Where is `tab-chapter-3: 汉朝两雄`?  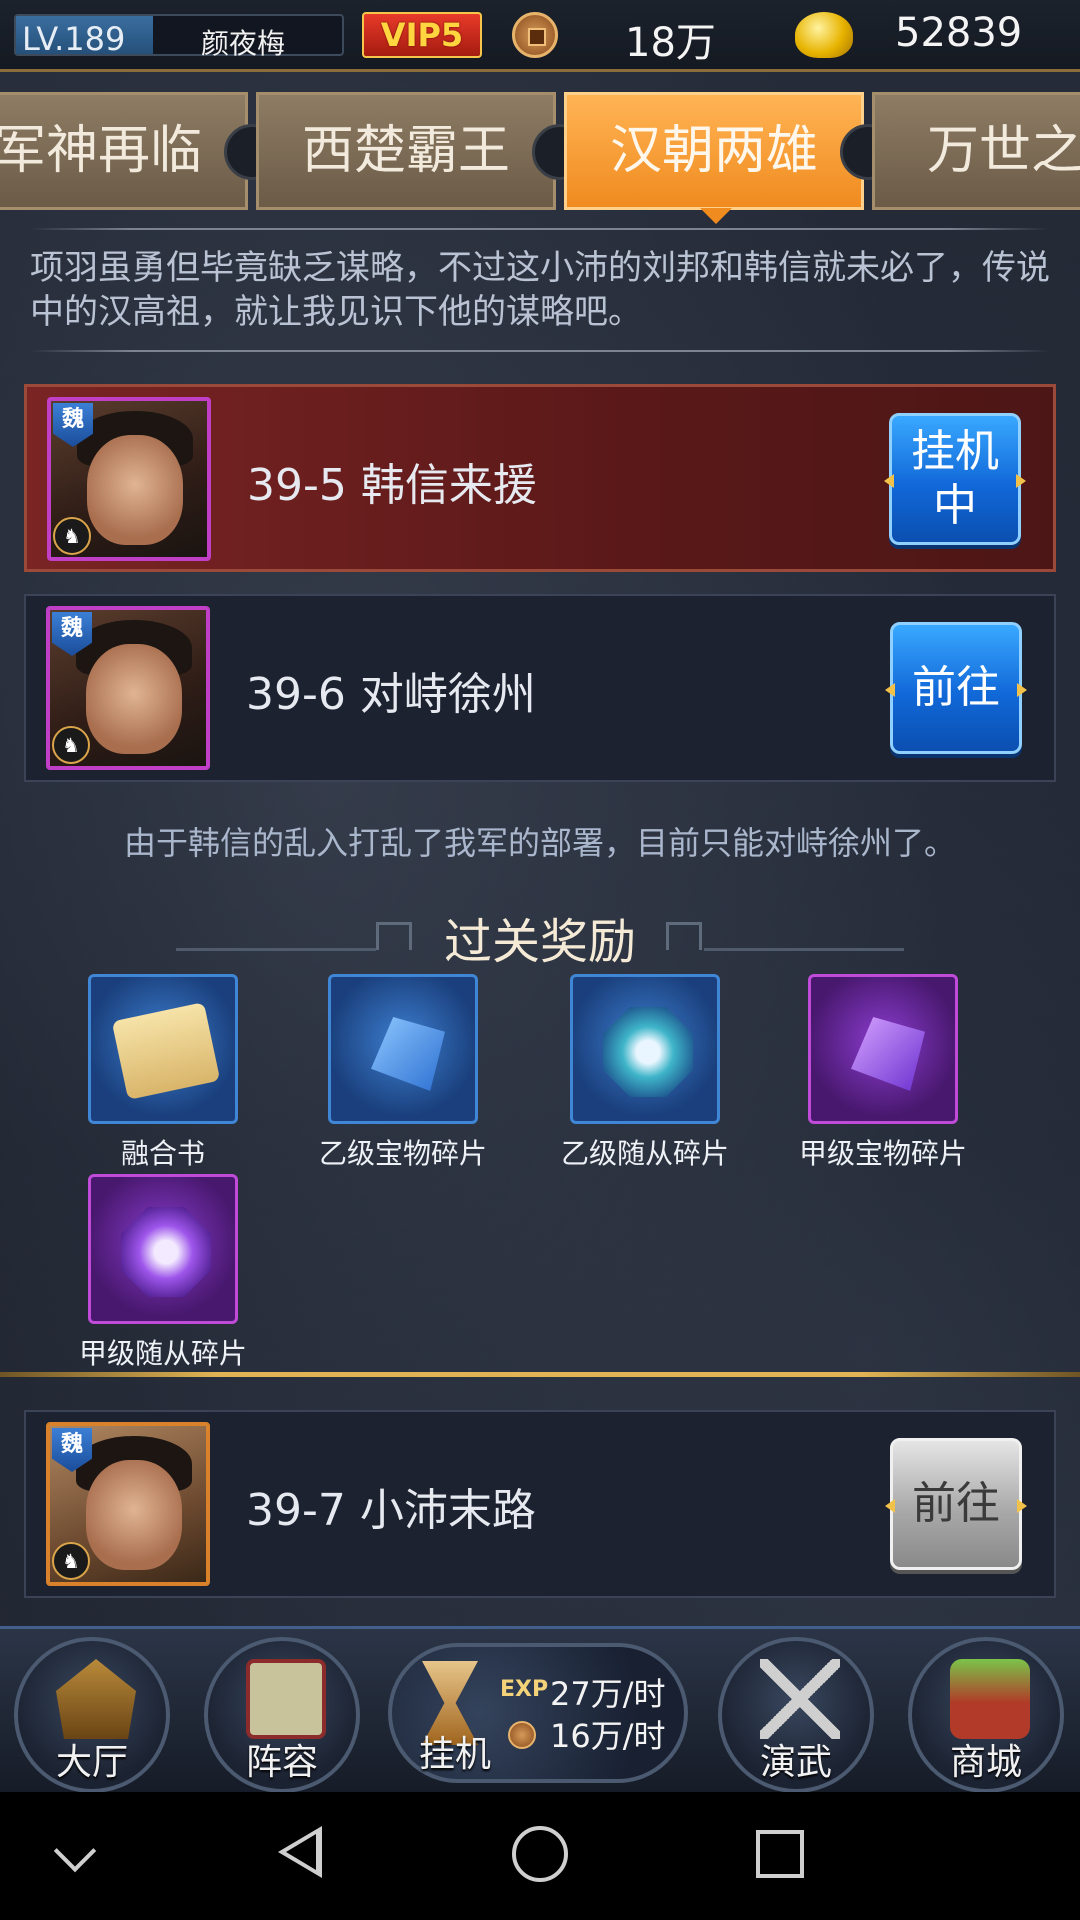 tab-chapter-3: 汉朝两雄 is located at coordinates (714, 151).